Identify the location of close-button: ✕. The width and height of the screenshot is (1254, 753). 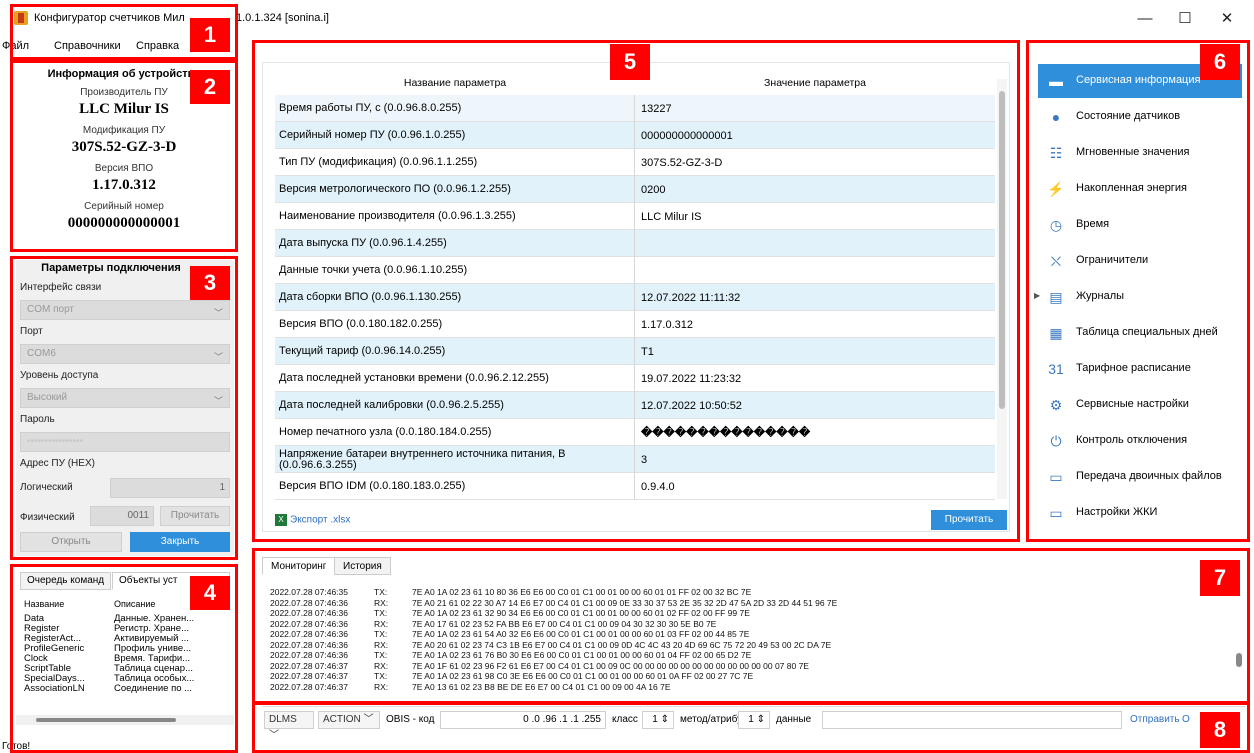
(1227, 19).